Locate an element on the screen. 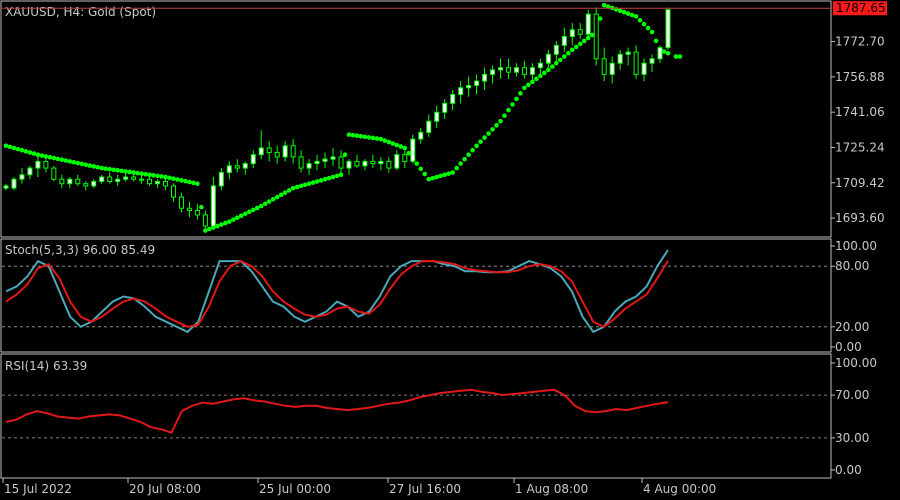 The width and height of the screenshot is (900, 500). rsi-tick-label: 0.00 is located at coordinates (848, 470).